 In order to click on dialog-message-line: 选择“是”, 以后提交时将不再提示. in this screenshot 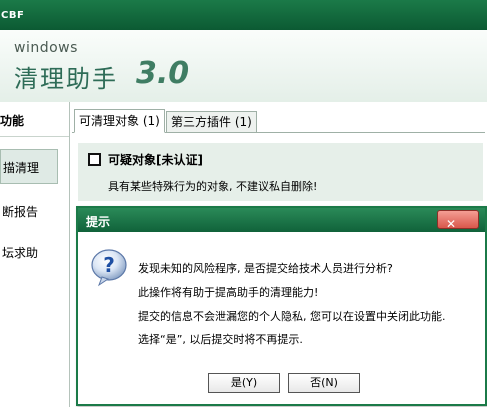, I will do `click(220, 339)`.